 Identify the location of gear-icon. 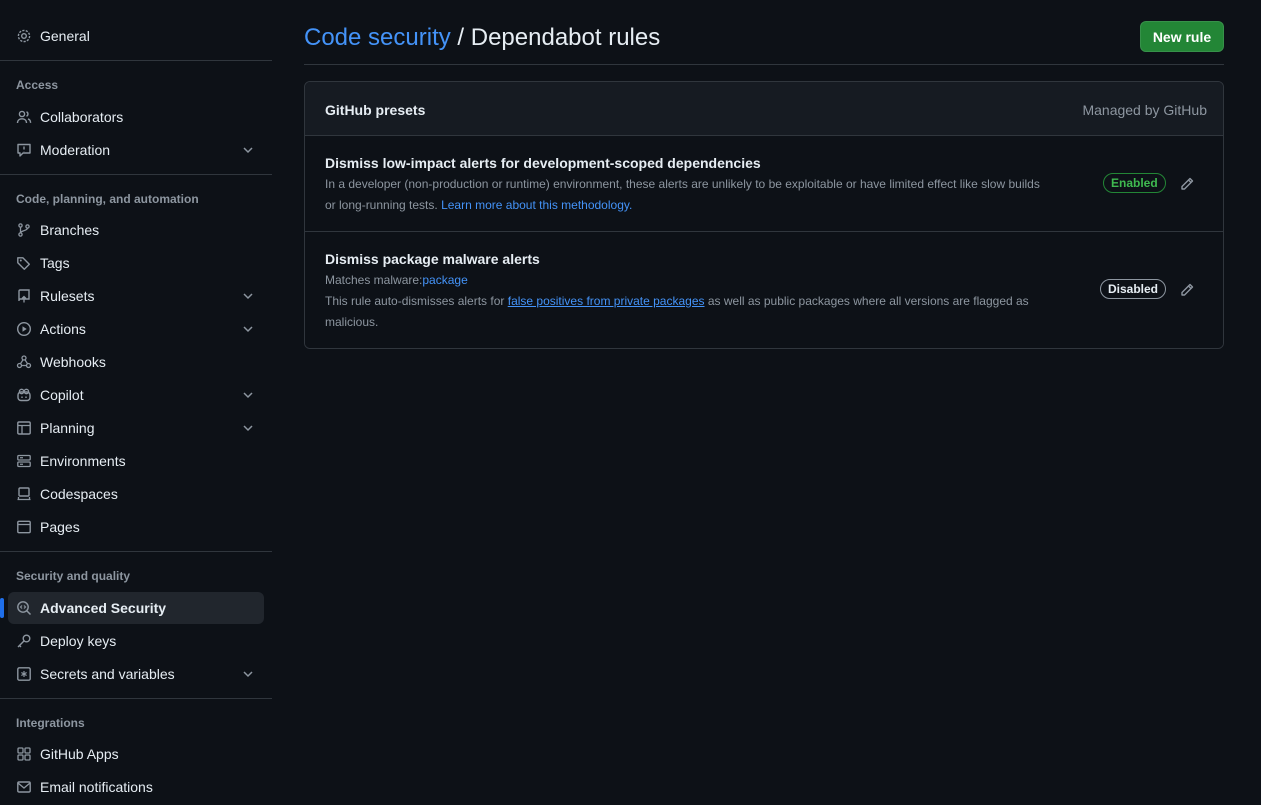
(24, 36).